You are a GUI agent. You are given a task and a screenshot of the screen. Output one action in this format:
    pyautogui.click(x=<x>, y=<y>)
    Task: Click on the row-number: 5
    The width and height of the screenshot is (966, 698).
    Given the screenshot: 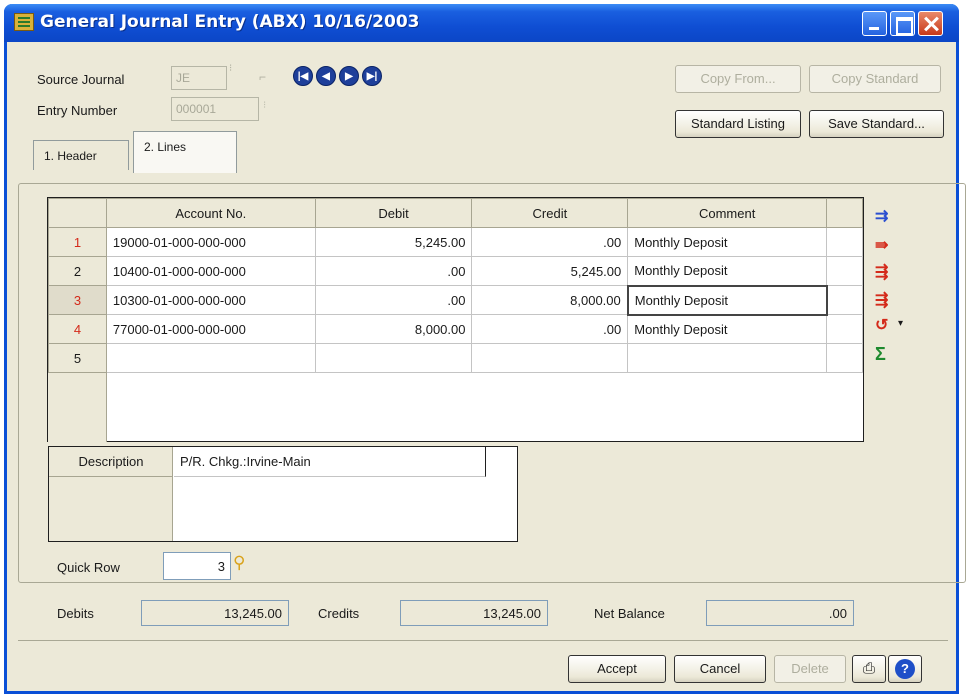 What is the action you would take?
    pyautogui.click(x=77, y=358)
    